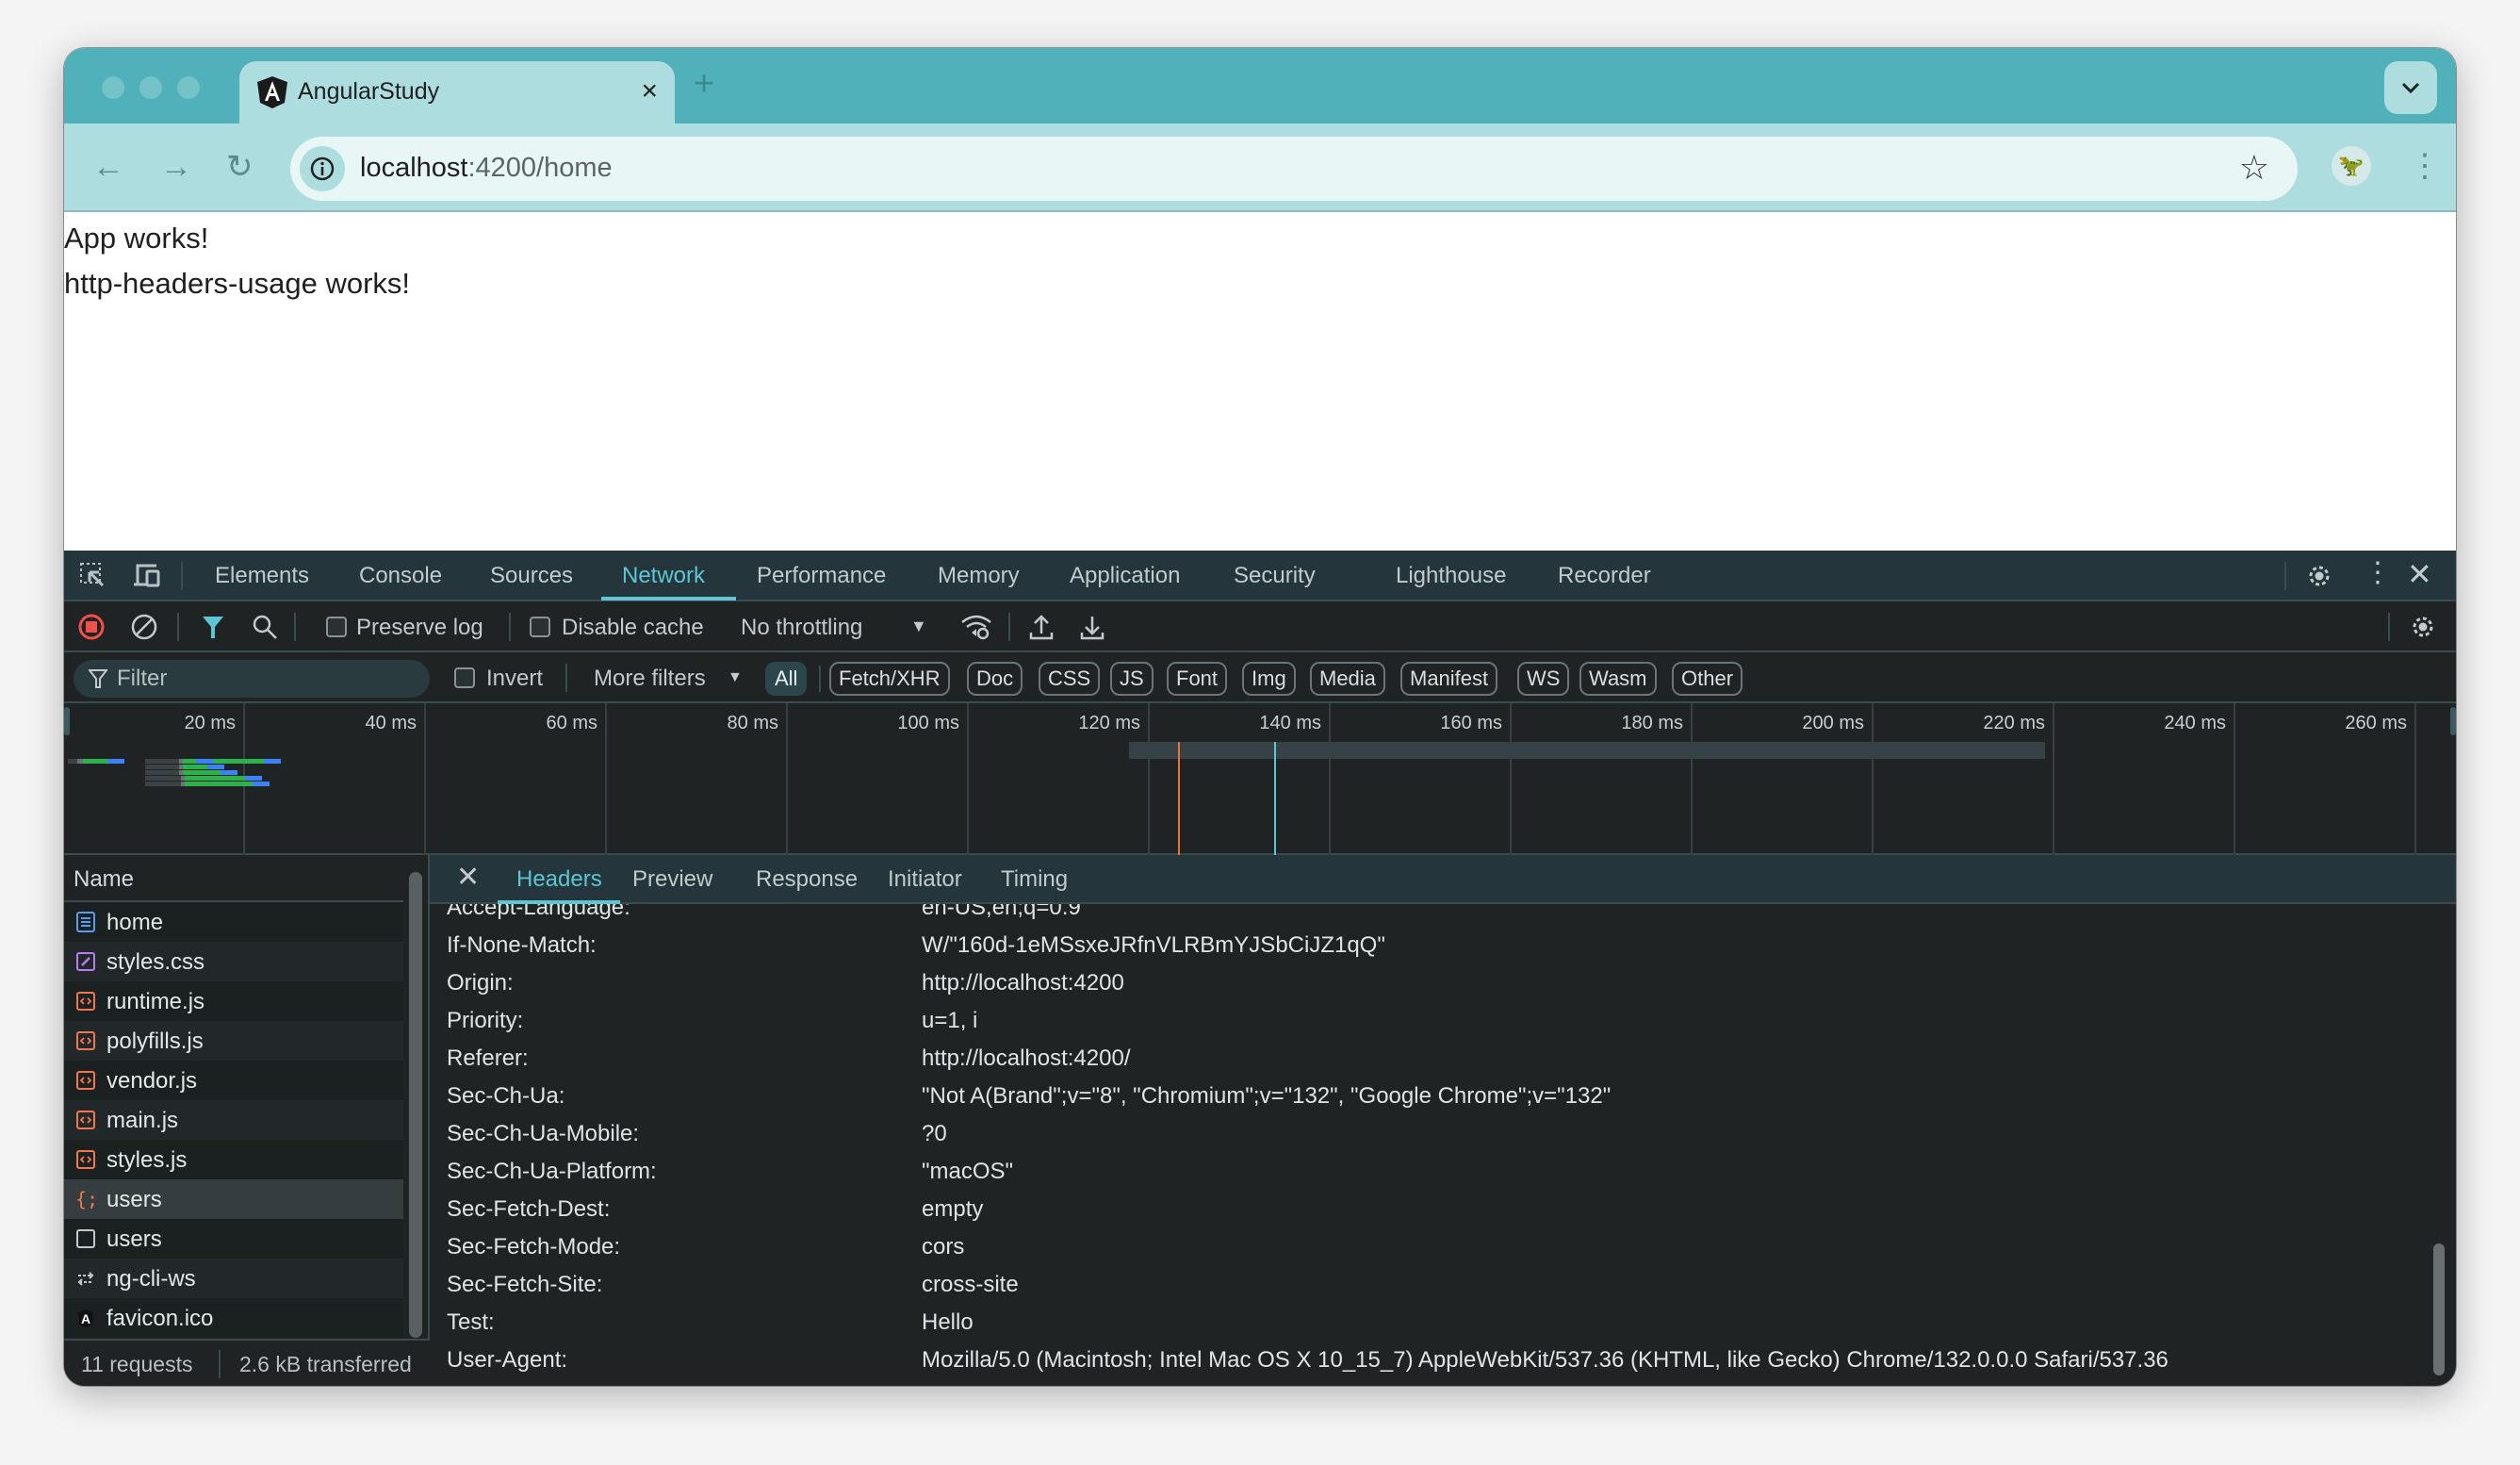  What do you see at coordinates (672, 879) in the screenshot?
I see `details-tab-preview: Preview` at bounding box center [672, 879].